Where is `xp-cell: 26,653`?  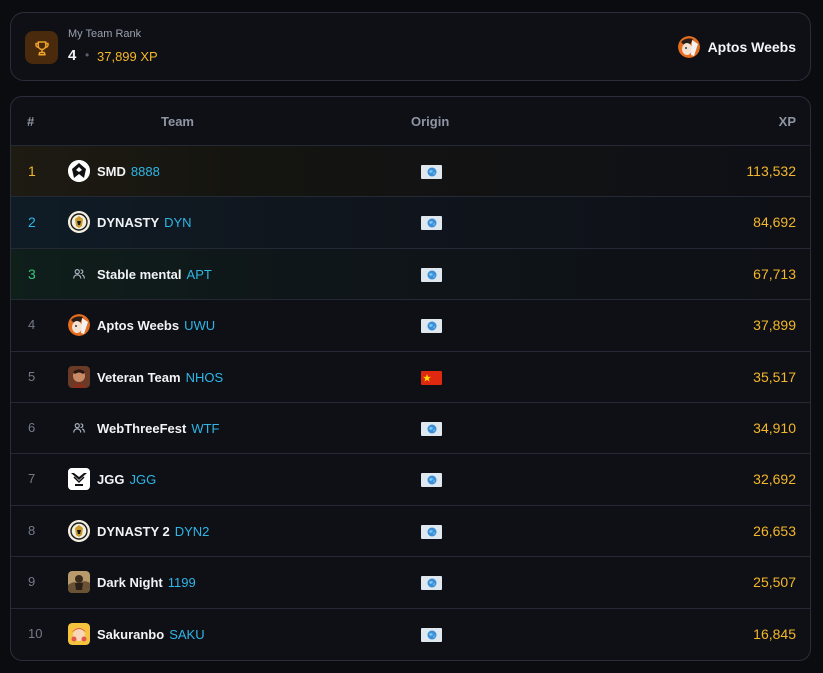
xp-cell: 26,653 is located at coordinates (774, 530).